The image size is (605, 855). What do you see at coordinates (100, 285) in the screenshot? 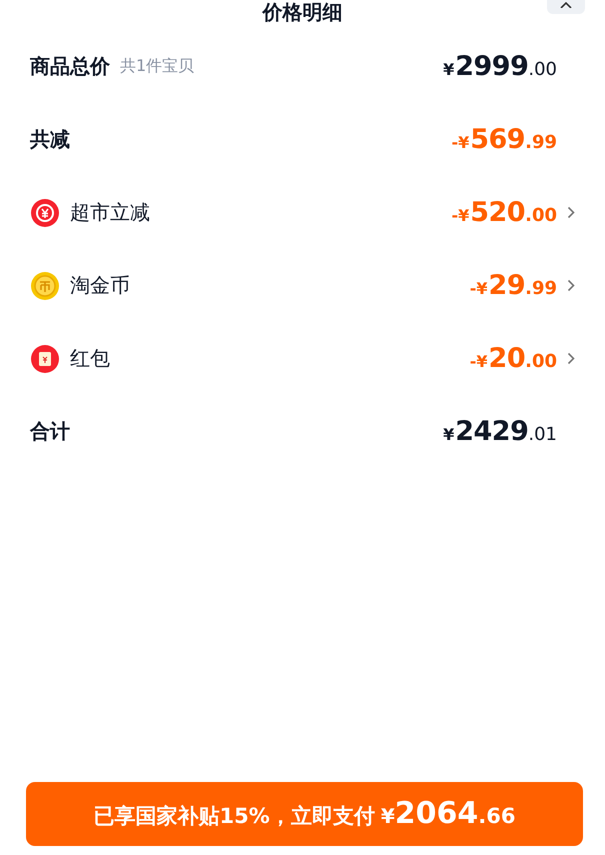
I see `row-label: 淘金币` at bounding box center [100, 285].